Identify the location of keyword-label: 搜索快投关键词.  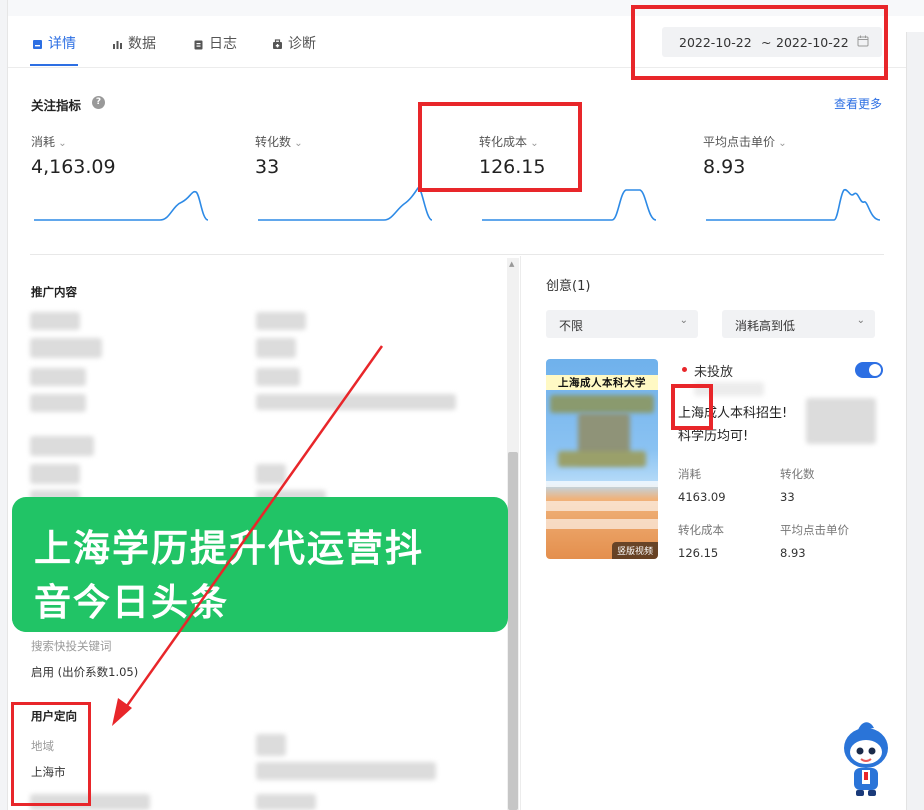
(71, 646).